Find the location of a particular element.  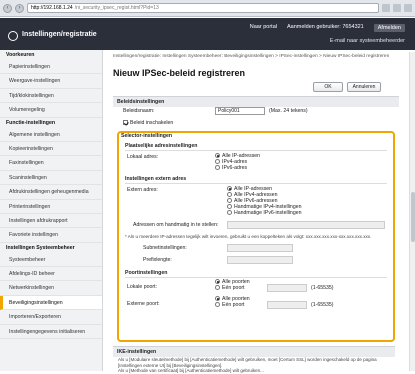

scrollbar-thumb is located at coordinates (413, 217).